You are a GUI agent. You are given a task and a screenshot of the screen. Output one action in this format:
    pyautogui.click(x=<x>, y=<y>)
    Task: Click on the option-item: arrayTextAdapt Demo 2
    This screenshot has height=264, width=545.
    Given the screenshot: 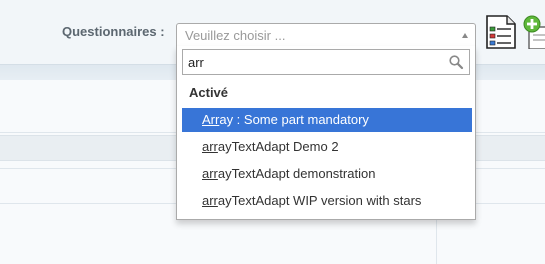 What is the action you would take?
    pyautogui.click(x=327, y=147)
    